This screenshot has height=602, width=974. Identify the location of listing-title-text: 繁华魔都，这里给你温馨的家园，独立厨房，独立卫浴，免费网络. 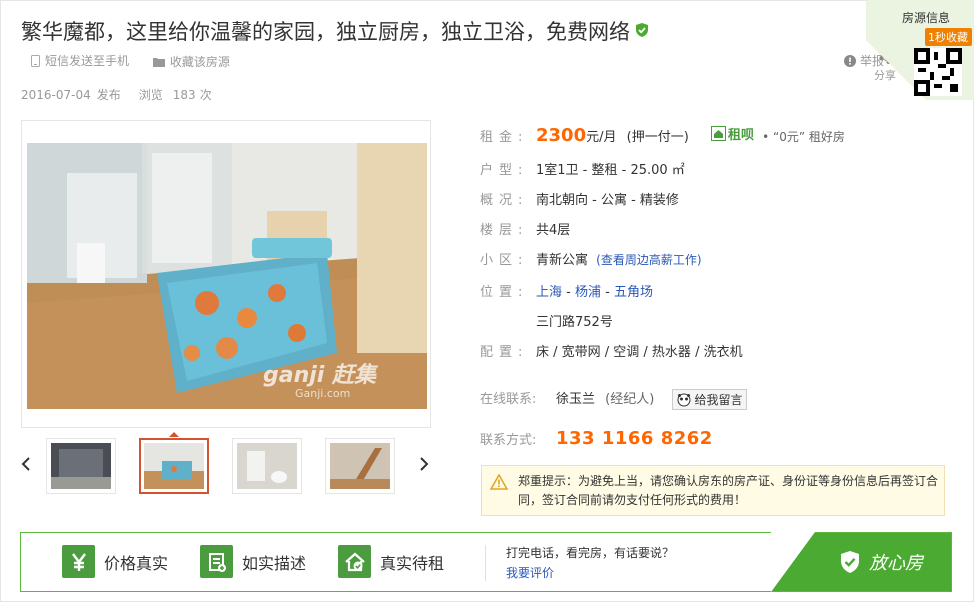
(325, 32).